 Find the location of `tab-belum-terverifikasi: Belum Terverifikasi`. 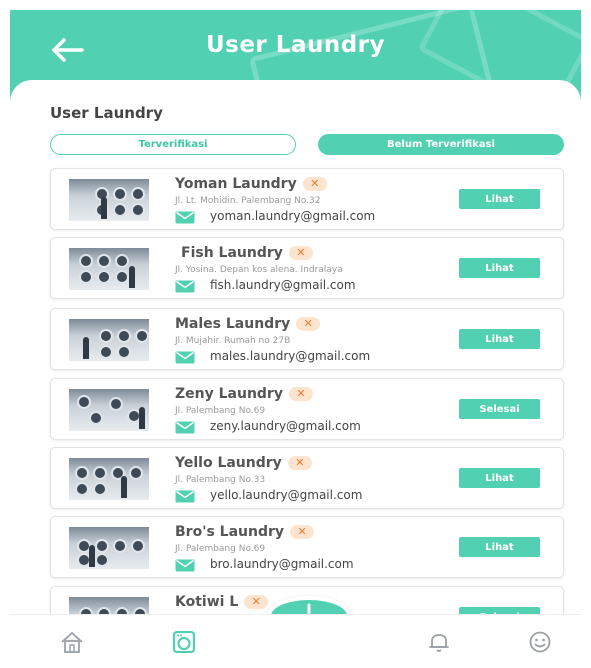

tab-belum-terverifikasi: Belum Terverifikasi is located at coordinates (441, 144).